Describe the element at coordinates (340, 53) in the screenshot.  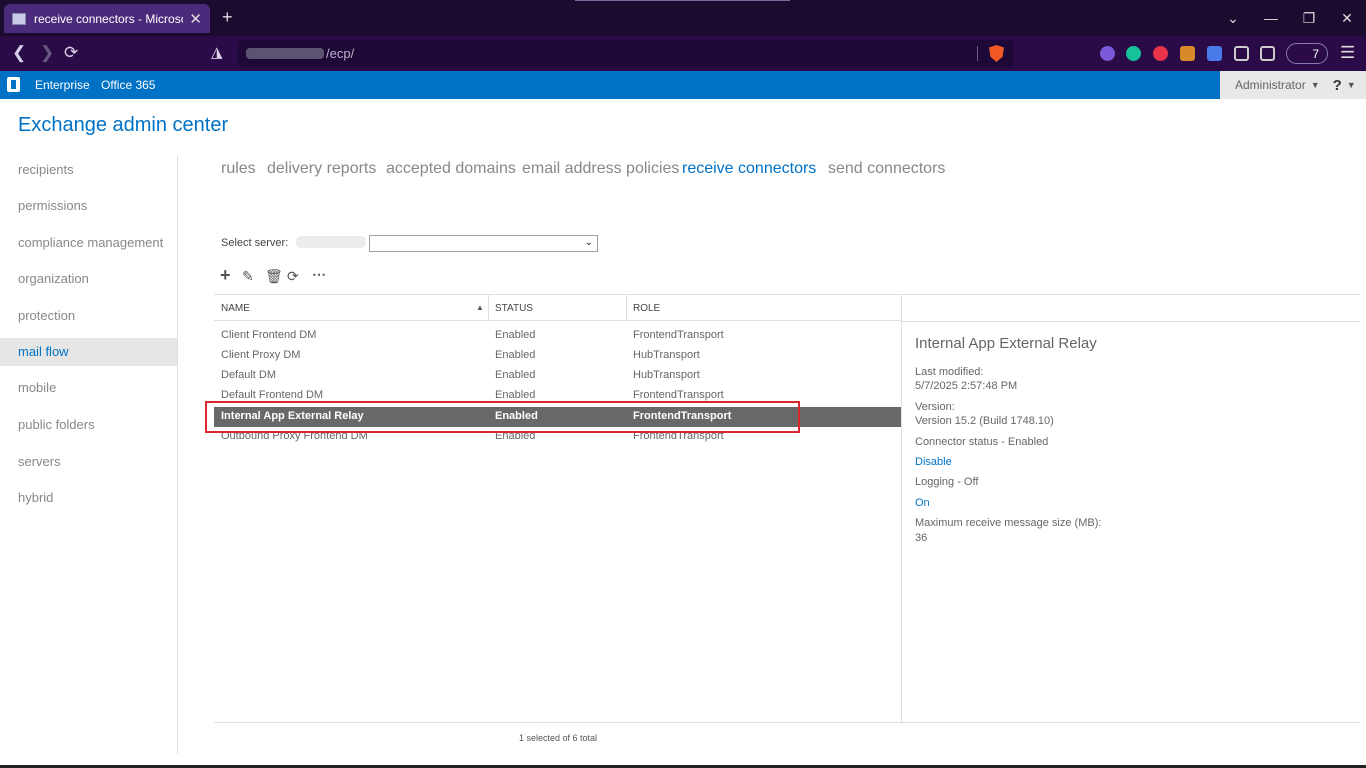
I see `url-text: /ecp/` at that location.